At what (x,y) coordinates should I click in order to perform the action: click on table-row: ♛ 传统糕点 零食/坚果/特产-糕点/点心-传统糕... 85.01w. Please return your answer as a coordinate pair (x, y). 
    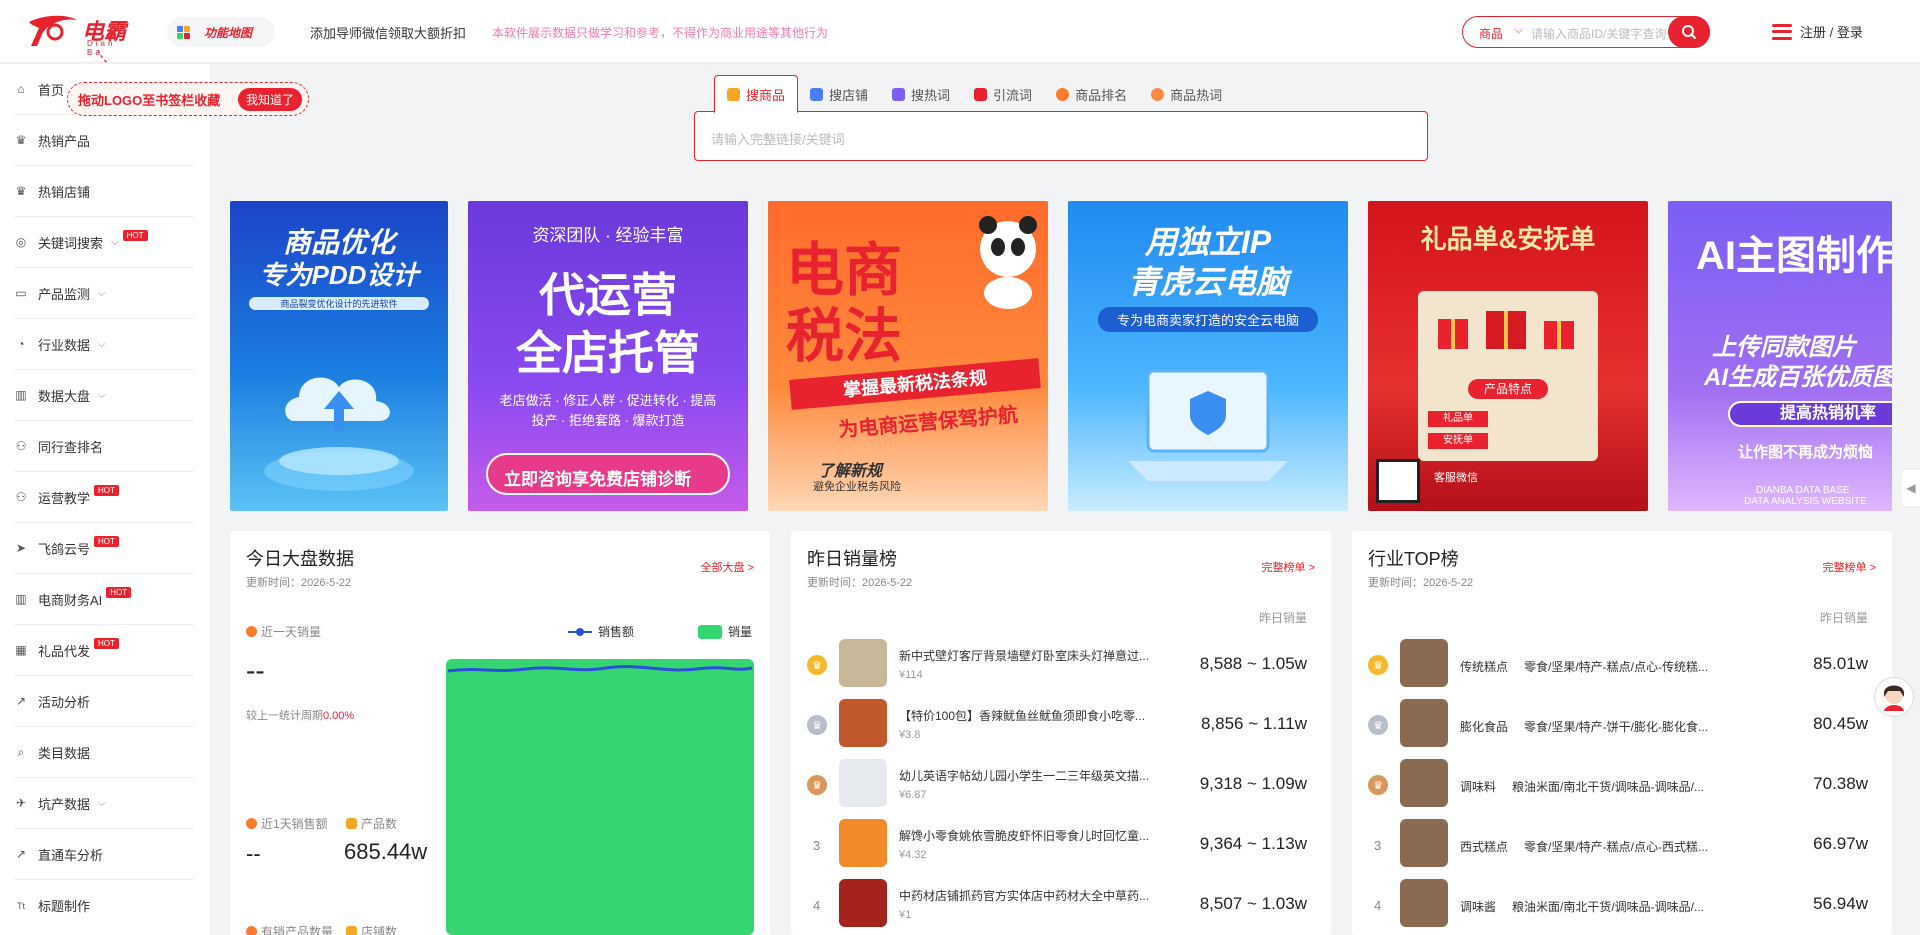
    Looking at the image, I should click on (1622, 663).